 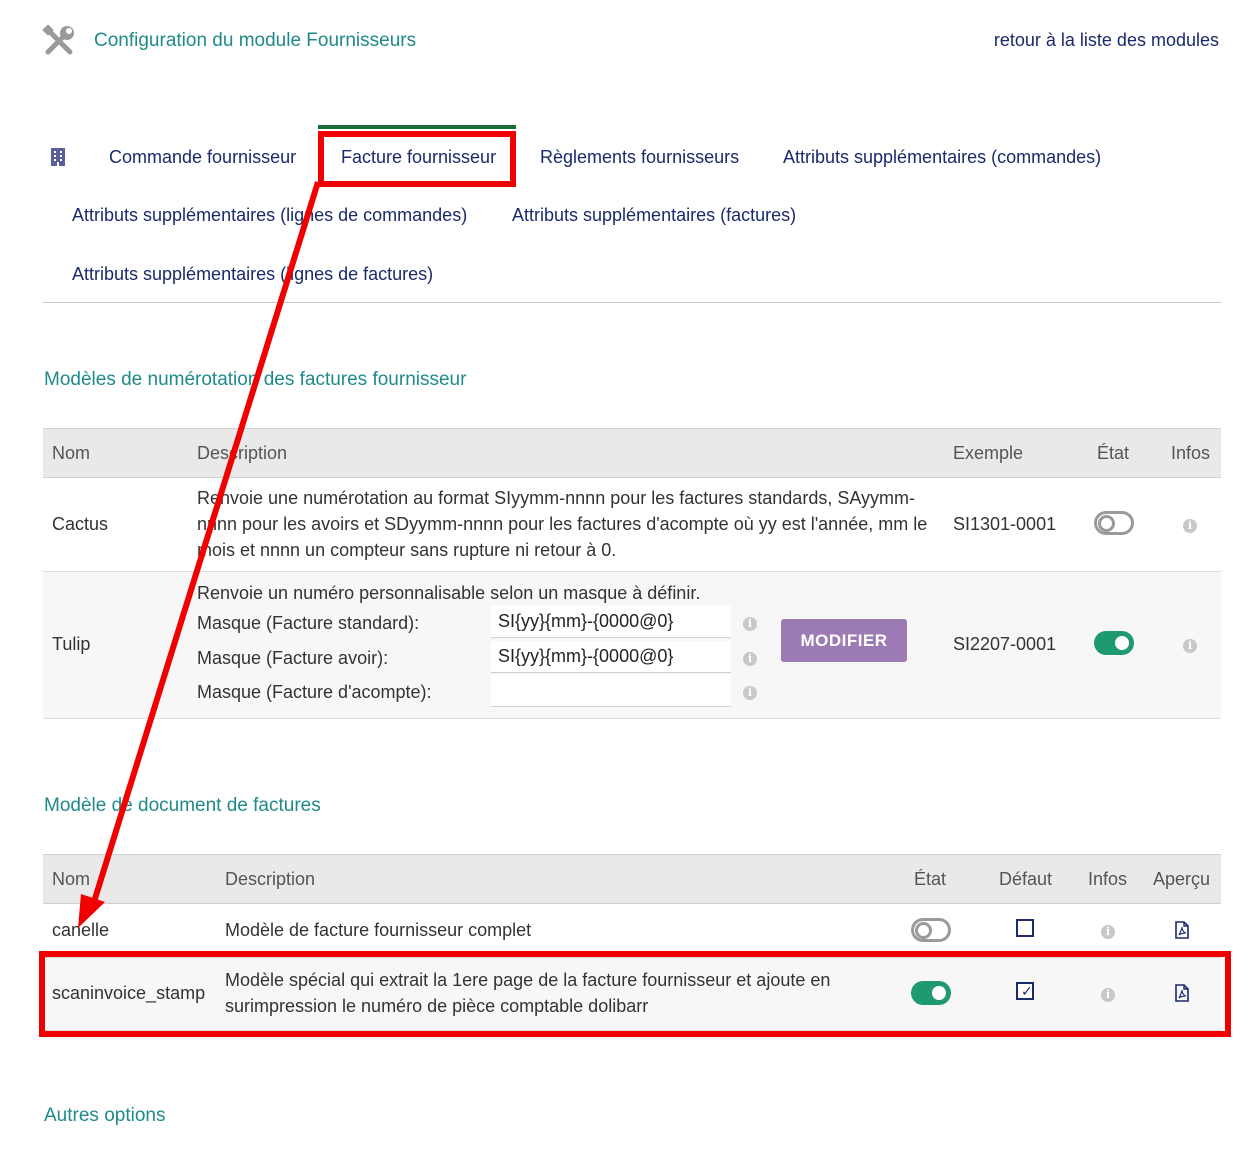 What do you see at coordinates (199, 554) in the screenshot?
I see `annotation-arrow` at bounding box center [199, 554].